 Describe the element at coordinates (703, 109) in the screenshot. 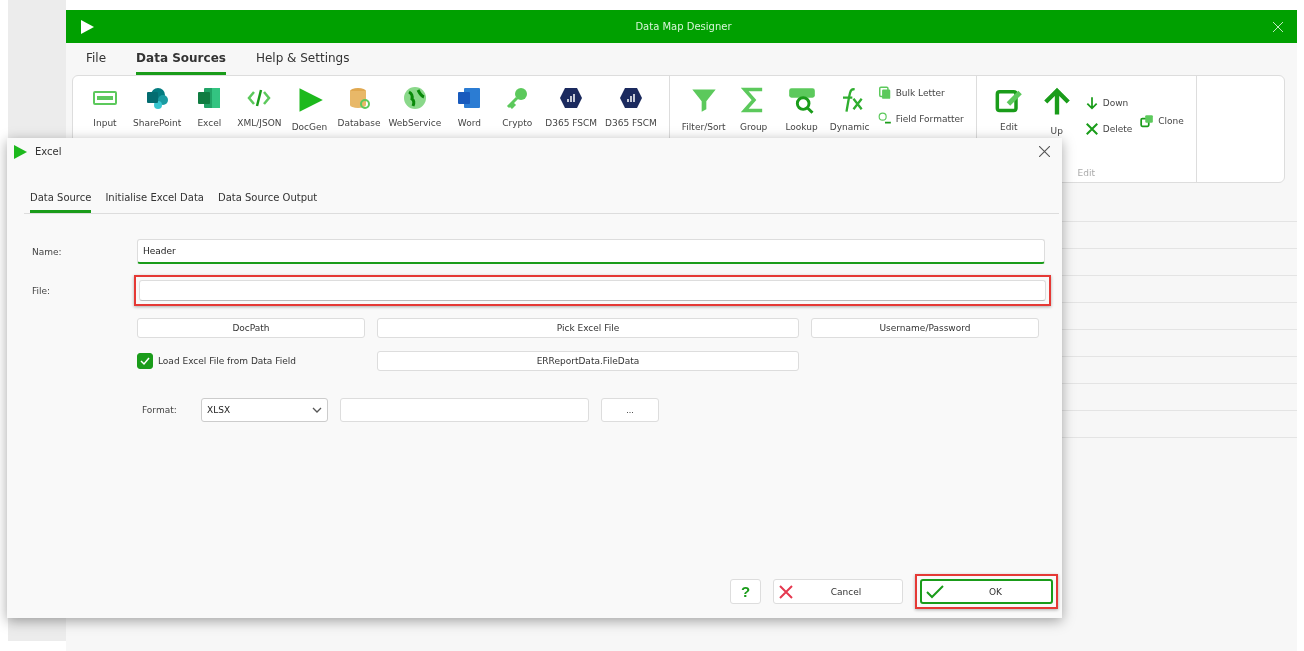

I see `ribbon-button: Filter/Sort` at that location.